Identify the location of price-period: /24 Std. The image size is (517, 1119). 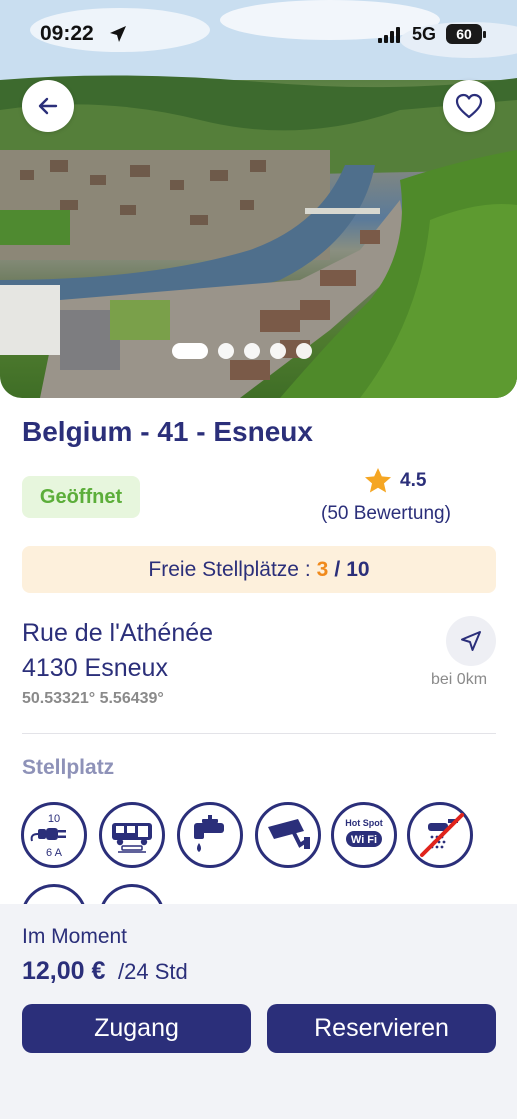
(153, 971).